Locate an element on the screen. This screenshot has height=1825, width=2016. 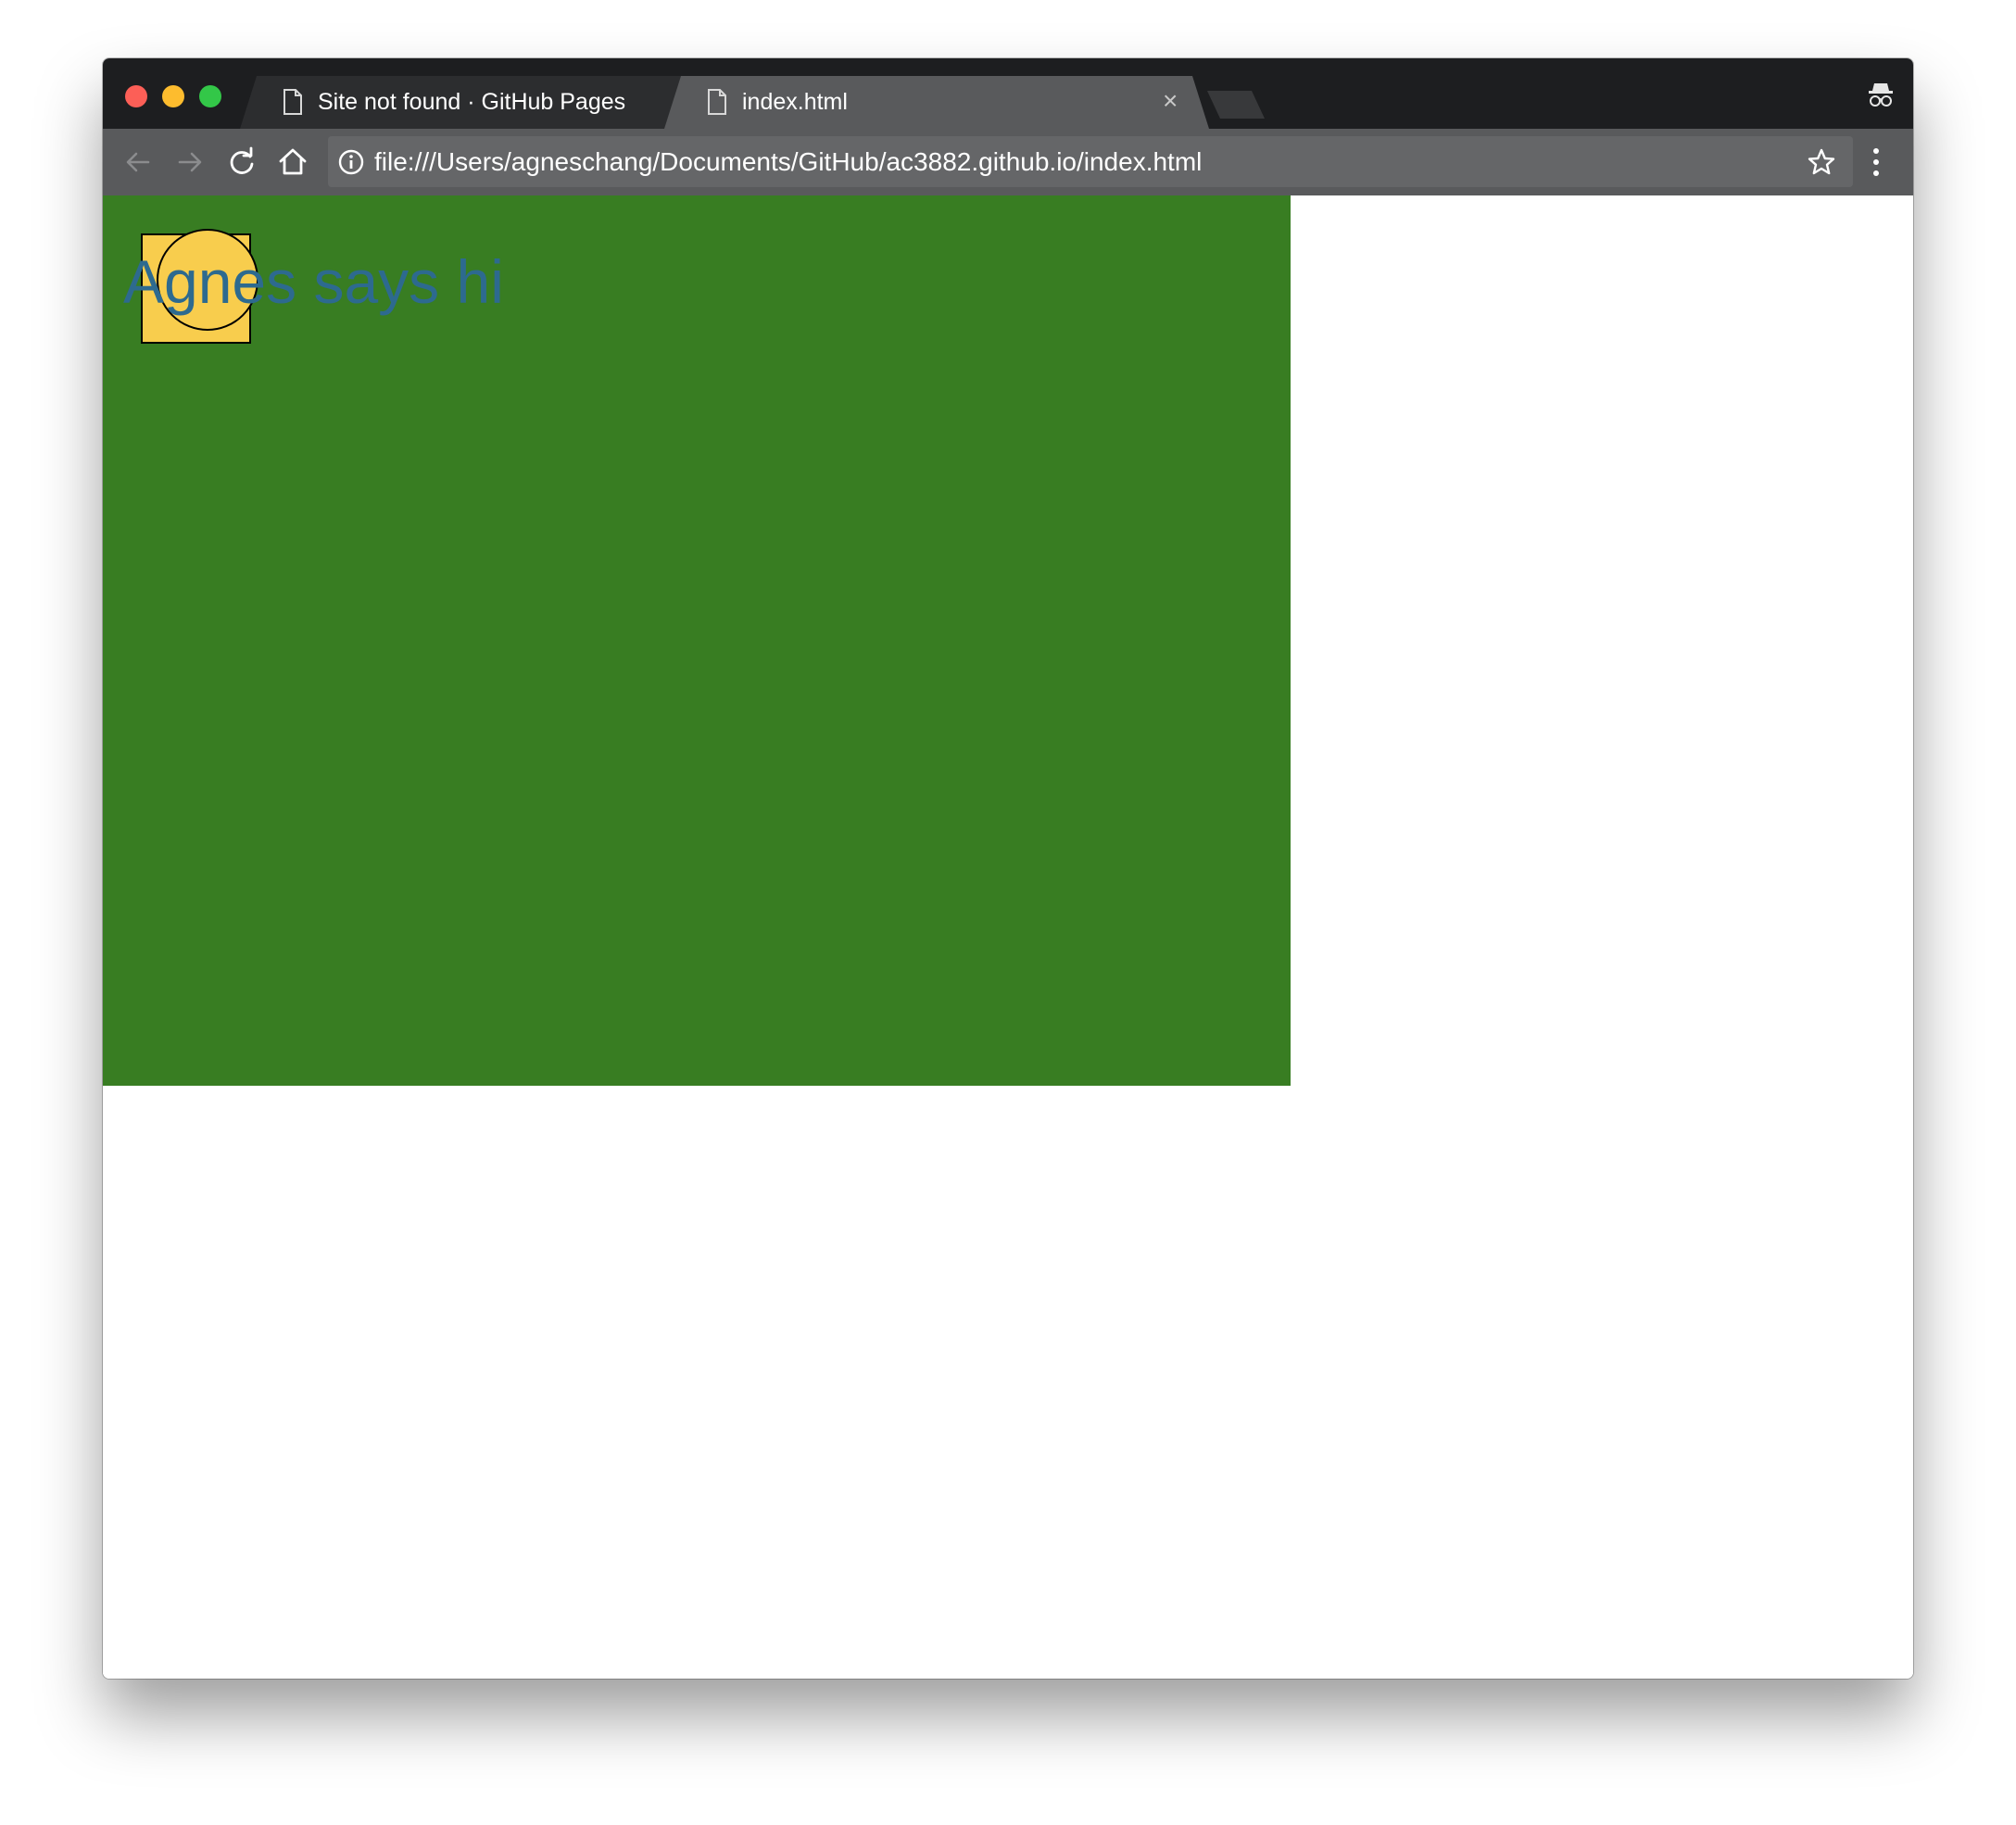
incognito-icon is located at coordinates (1881, 97).